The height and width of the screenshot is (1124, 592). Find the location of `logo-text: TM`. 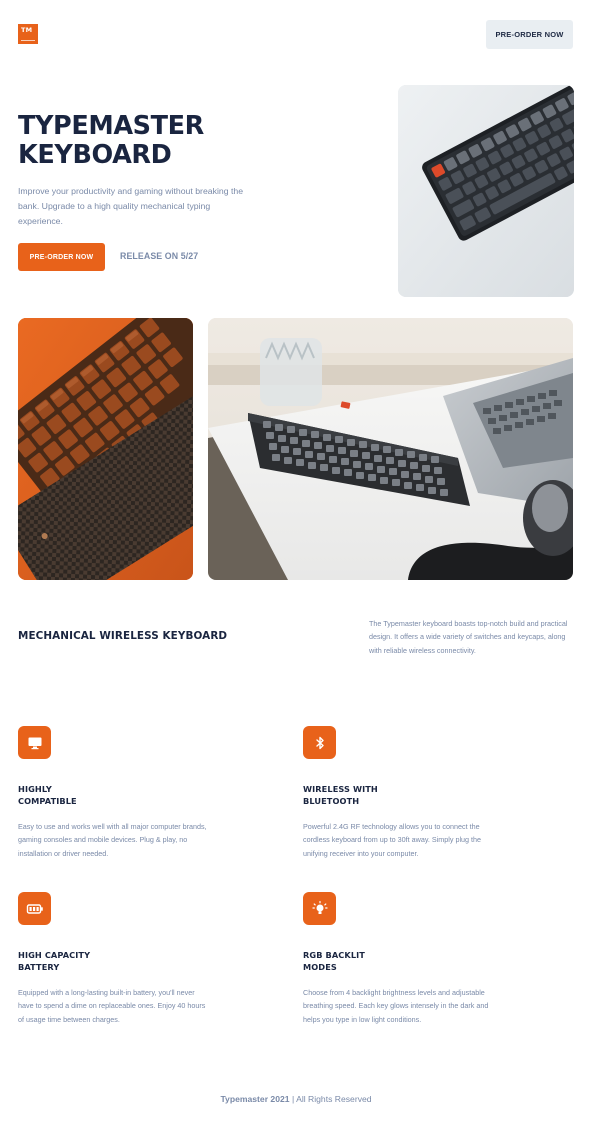

logo-text: TM is located at coordinates (27, 30).